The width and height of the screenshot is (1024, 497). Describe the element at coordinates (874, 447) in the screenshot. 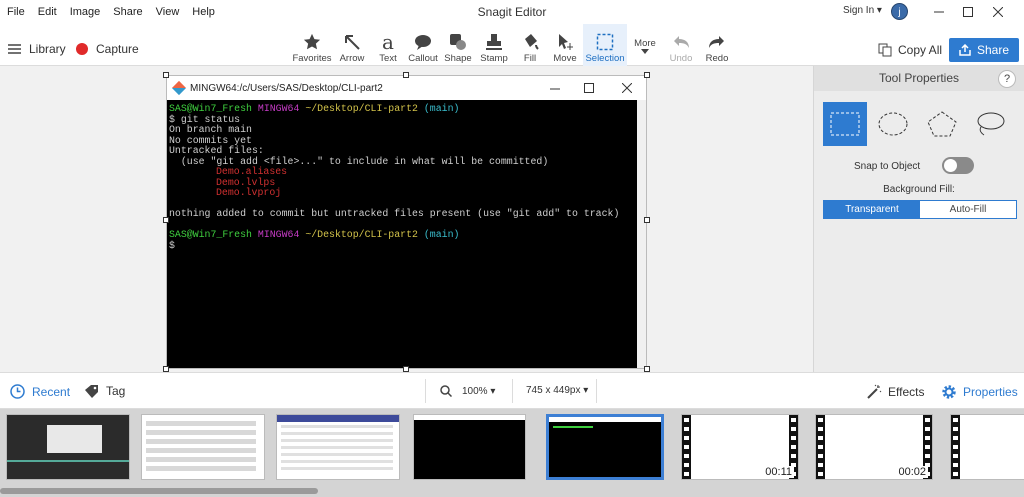

I see `video-thumbnail: 00:02` at that location.